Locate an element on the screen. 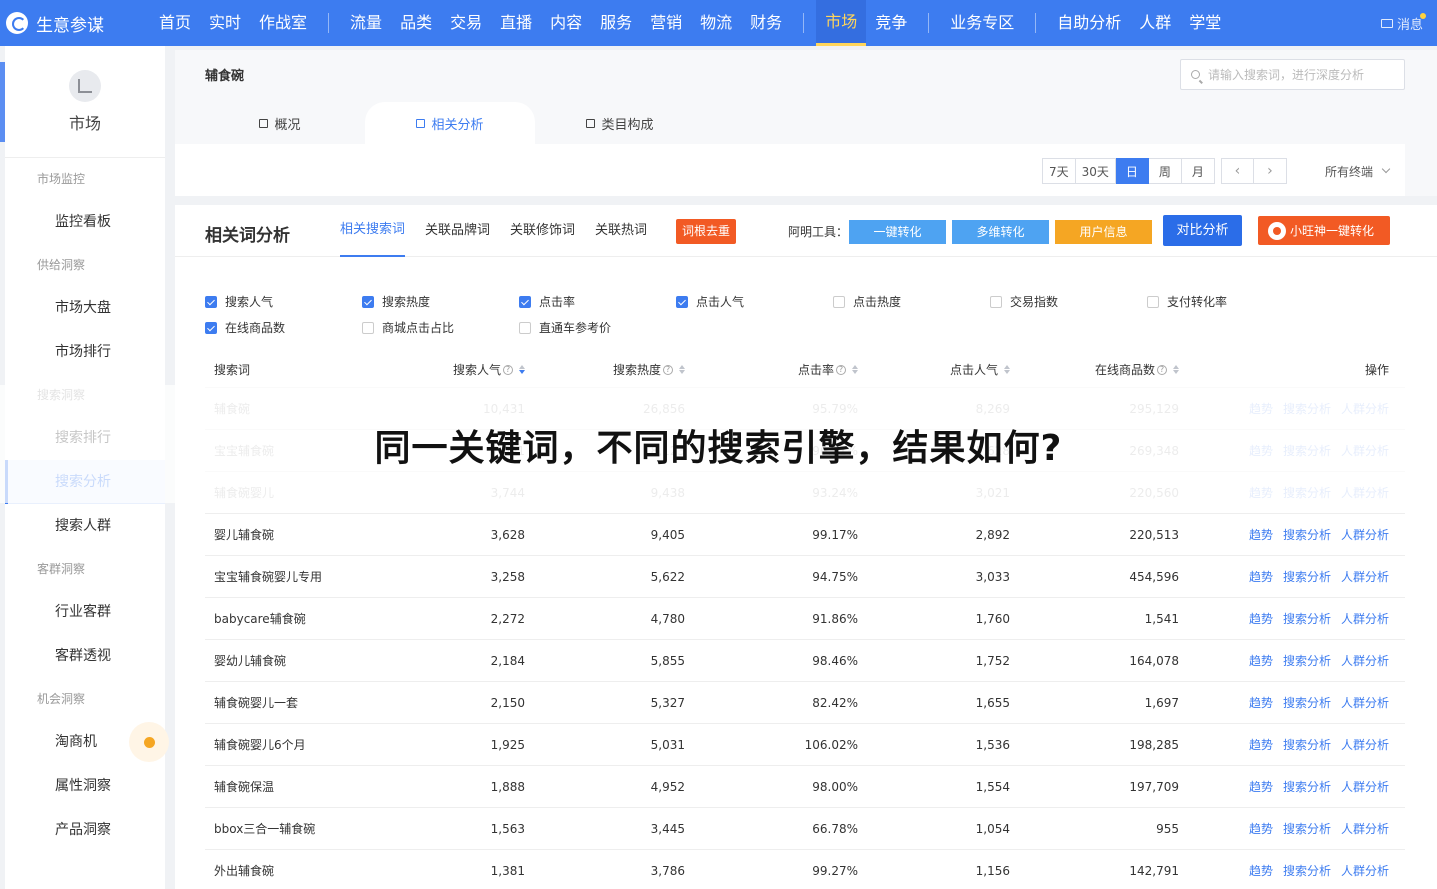 The height and width of the screenshot is (889, 1437). metric-checkbox: 点击率 is located at coordinates (547, 301).